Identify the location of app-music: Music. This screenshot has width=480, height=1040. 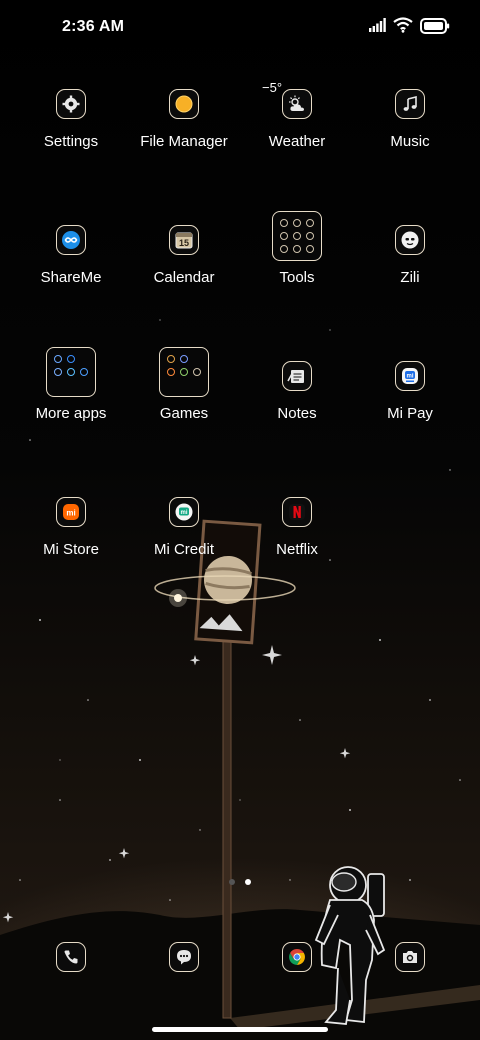
(410, 144).